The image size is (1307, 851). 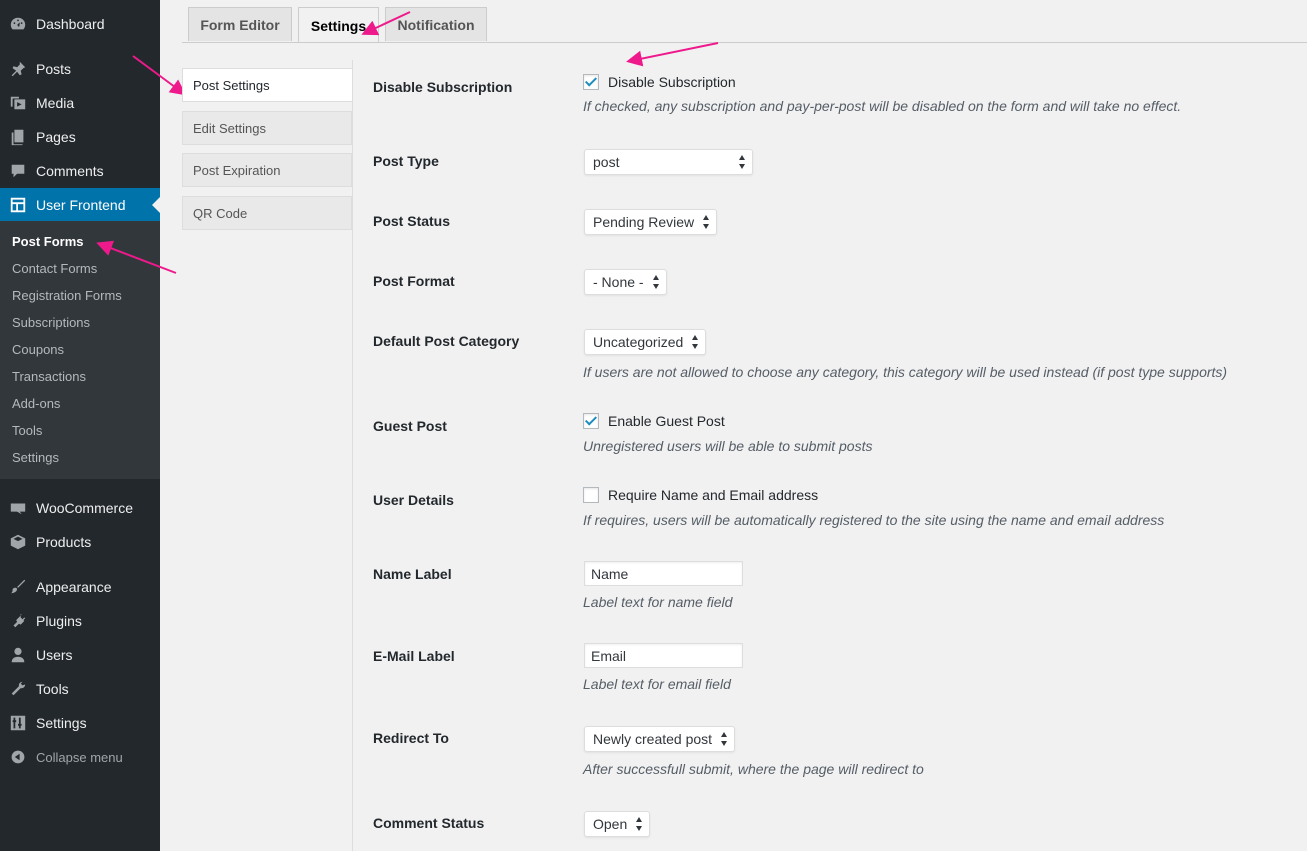 I want to click on pin-icon, so click(x=18, y=69).